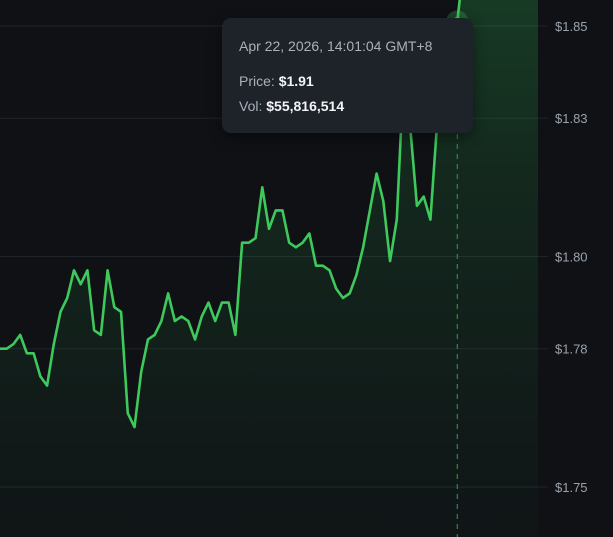 This screenshot has width=613, height=537. Describe the element at coordinates (296, 81) in the screenshot. I see `tooltip-price-value: $1.91` at that location.